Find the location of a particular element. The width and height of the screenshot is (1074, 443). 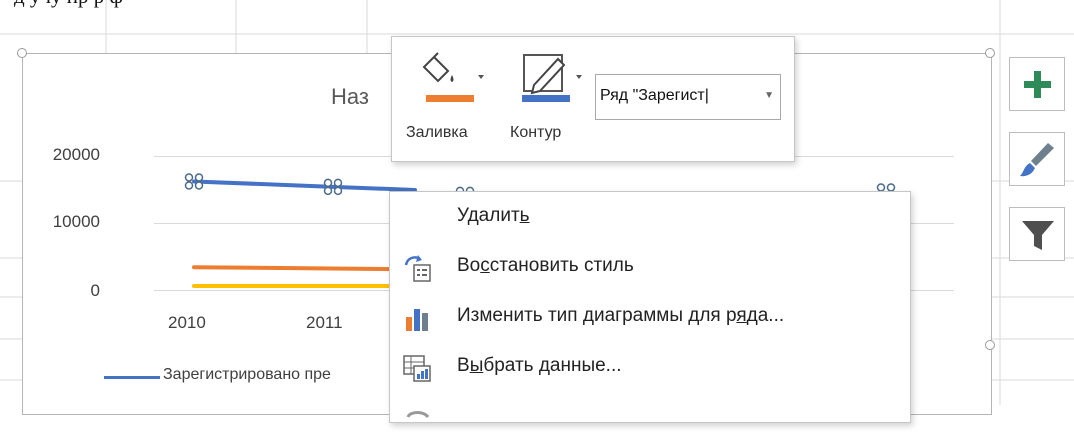

fill-button: Заливка is located at coordinates (449, 99).